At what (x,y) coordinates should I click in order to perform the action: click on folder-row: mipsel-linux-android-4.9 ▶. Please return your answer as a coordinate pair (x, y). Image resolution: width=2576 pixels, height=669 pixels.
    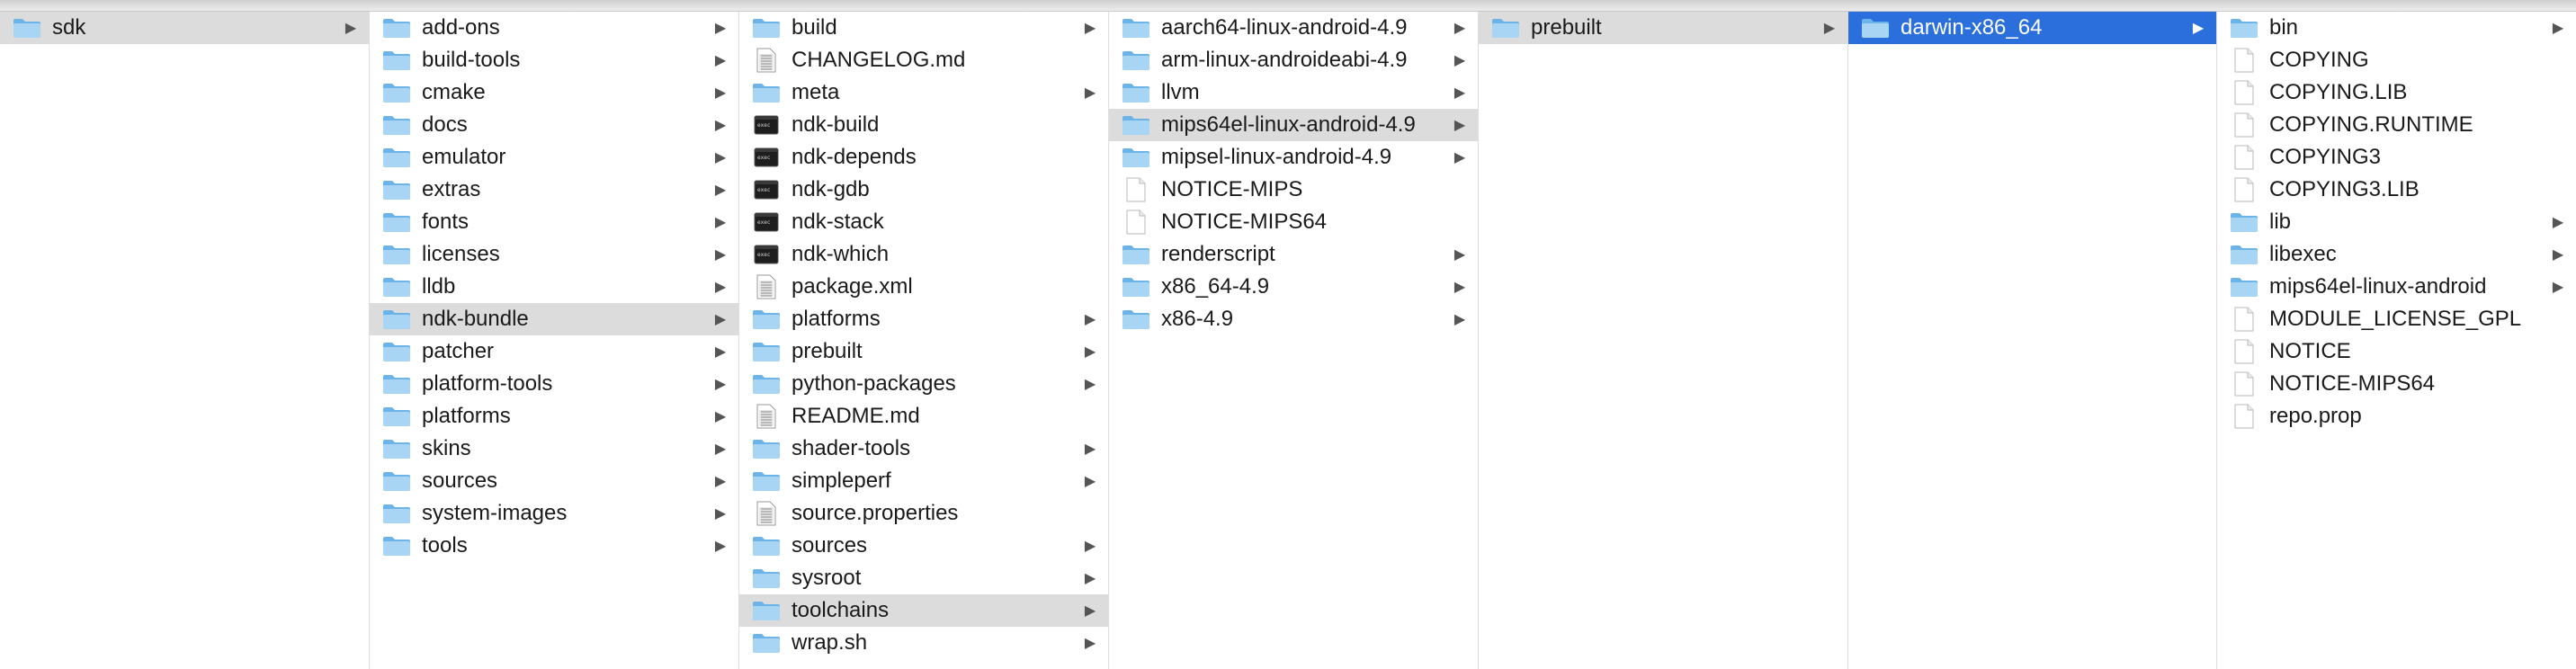
    Looking at the image, I should click on (1293, 158).